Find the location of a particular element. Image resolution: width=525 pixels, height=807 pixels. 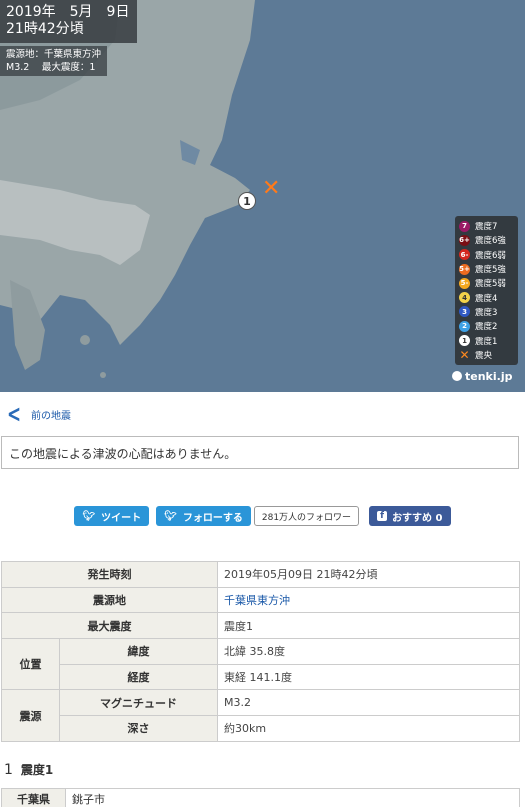

position-label: 位置 is located at coordinates (30, 664).